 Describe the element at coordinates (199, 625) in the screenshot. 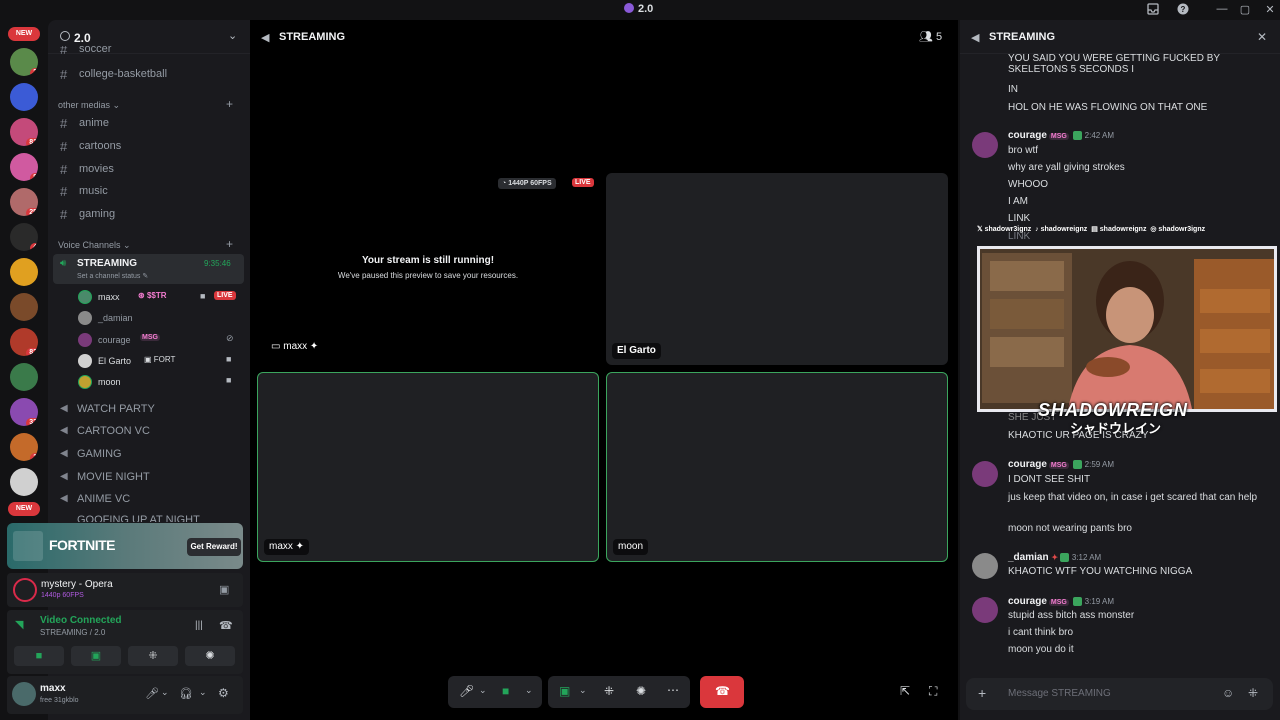

I see `noise-suppression-icon: |||` at that location.